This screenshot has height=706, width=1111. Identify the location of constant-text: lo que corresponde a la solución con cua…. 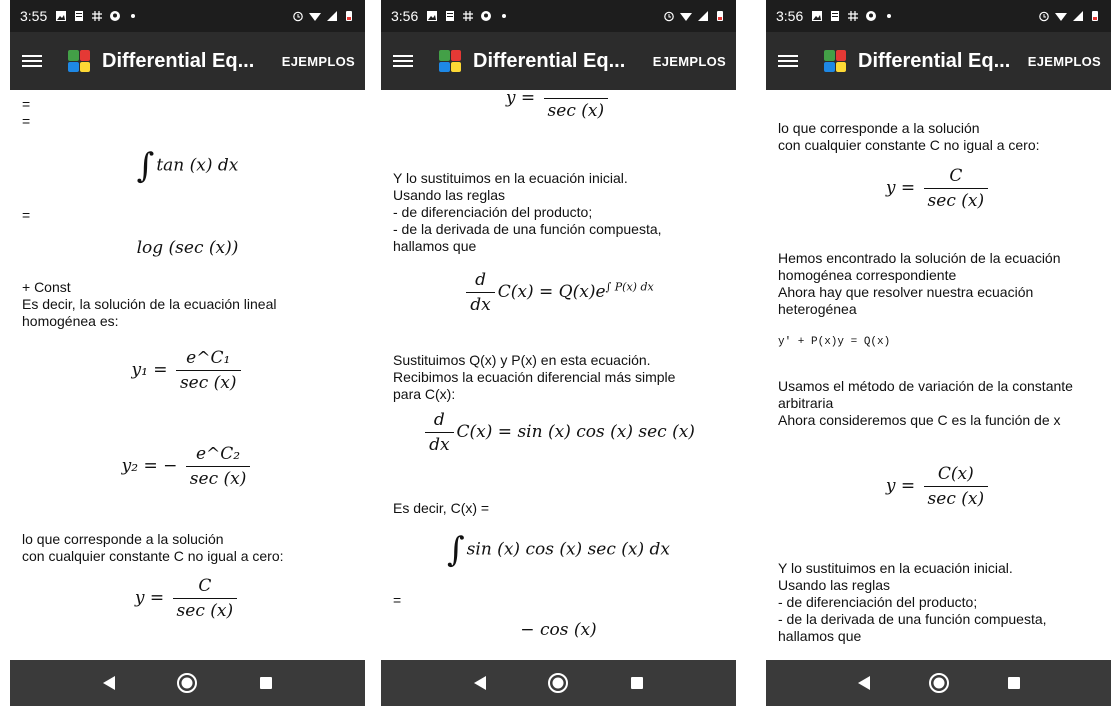
(909, 136).